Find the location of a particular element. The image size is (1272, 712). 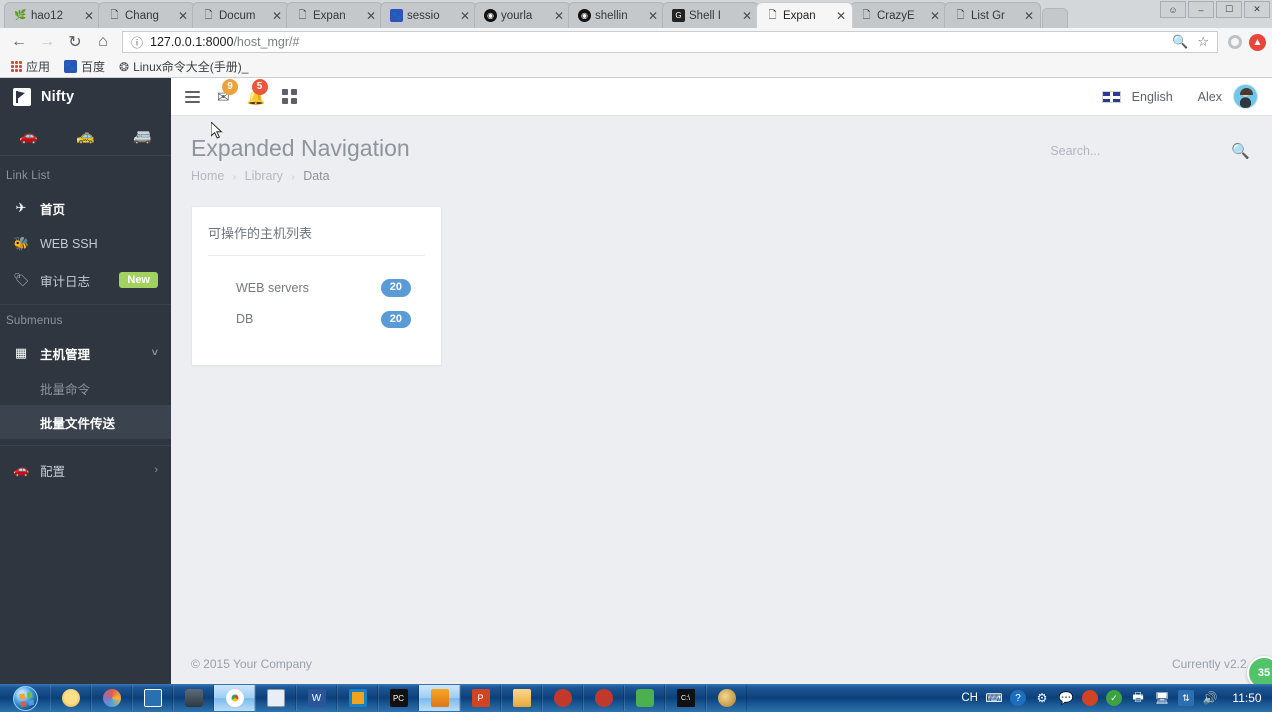

zoom-out-icon: 🔍 is located at coordinates (1180, 42).